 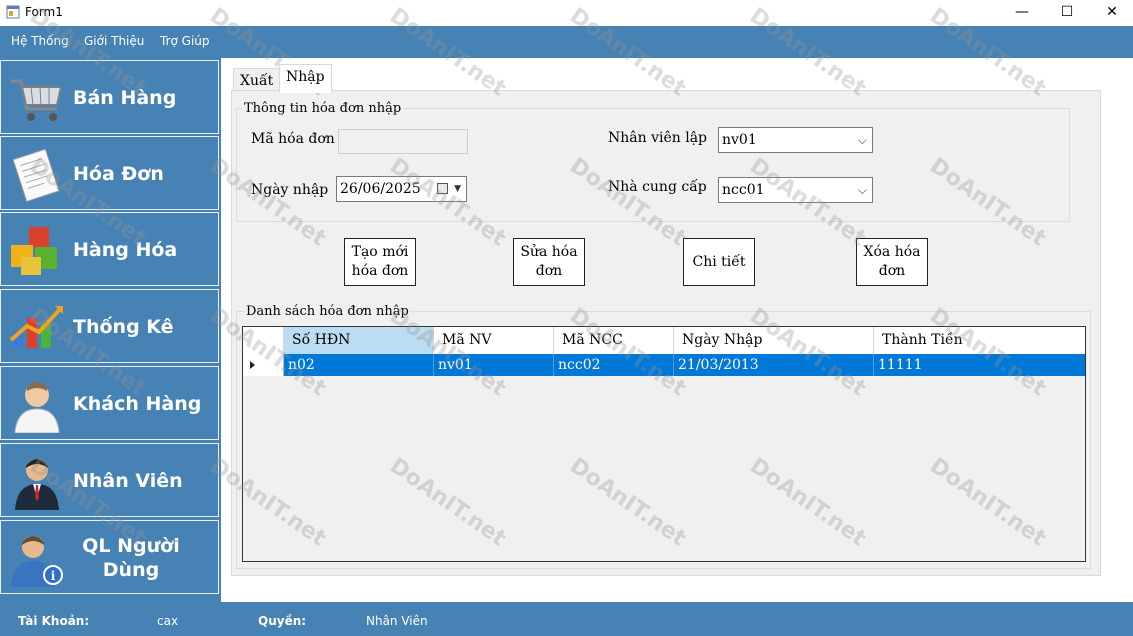 I want to click on sidebar-item-label: QL Người Dùng, so click(x=131, y=558).